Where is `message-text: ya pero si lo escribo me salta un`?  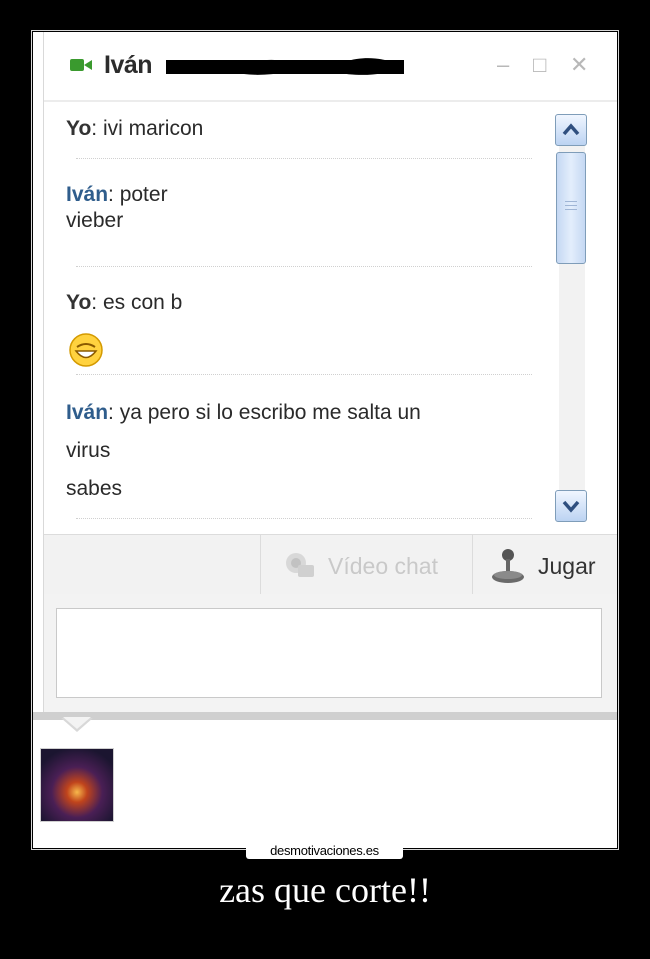
message-text: ya pero si lo escribo me salta un is located at coordinates (270, 412).